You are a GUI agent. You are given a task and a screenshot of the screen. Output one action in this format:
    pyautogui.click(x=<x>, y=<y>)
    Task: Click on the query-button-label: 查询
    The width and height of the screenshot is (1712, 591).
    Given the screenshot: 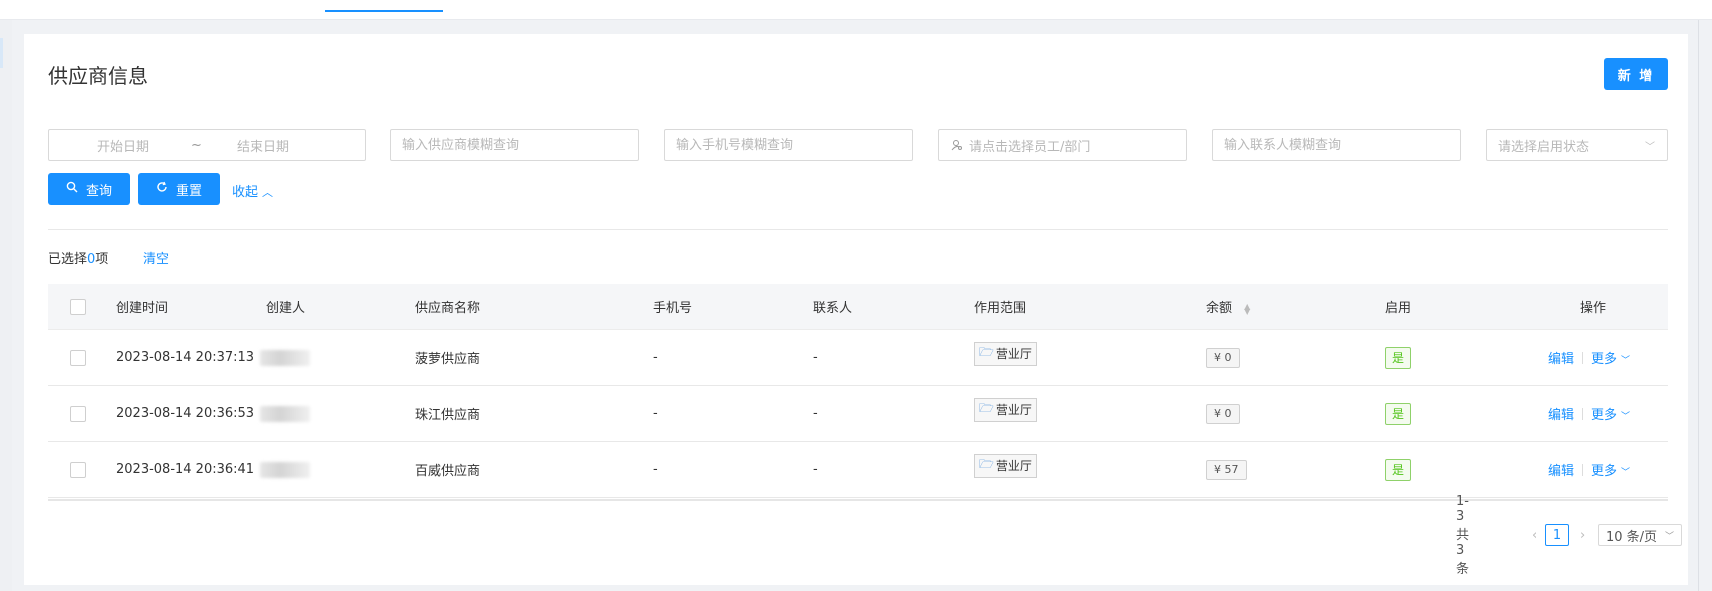 What is the action you would take?
    pyautogui.click(x=98, y=191)
    